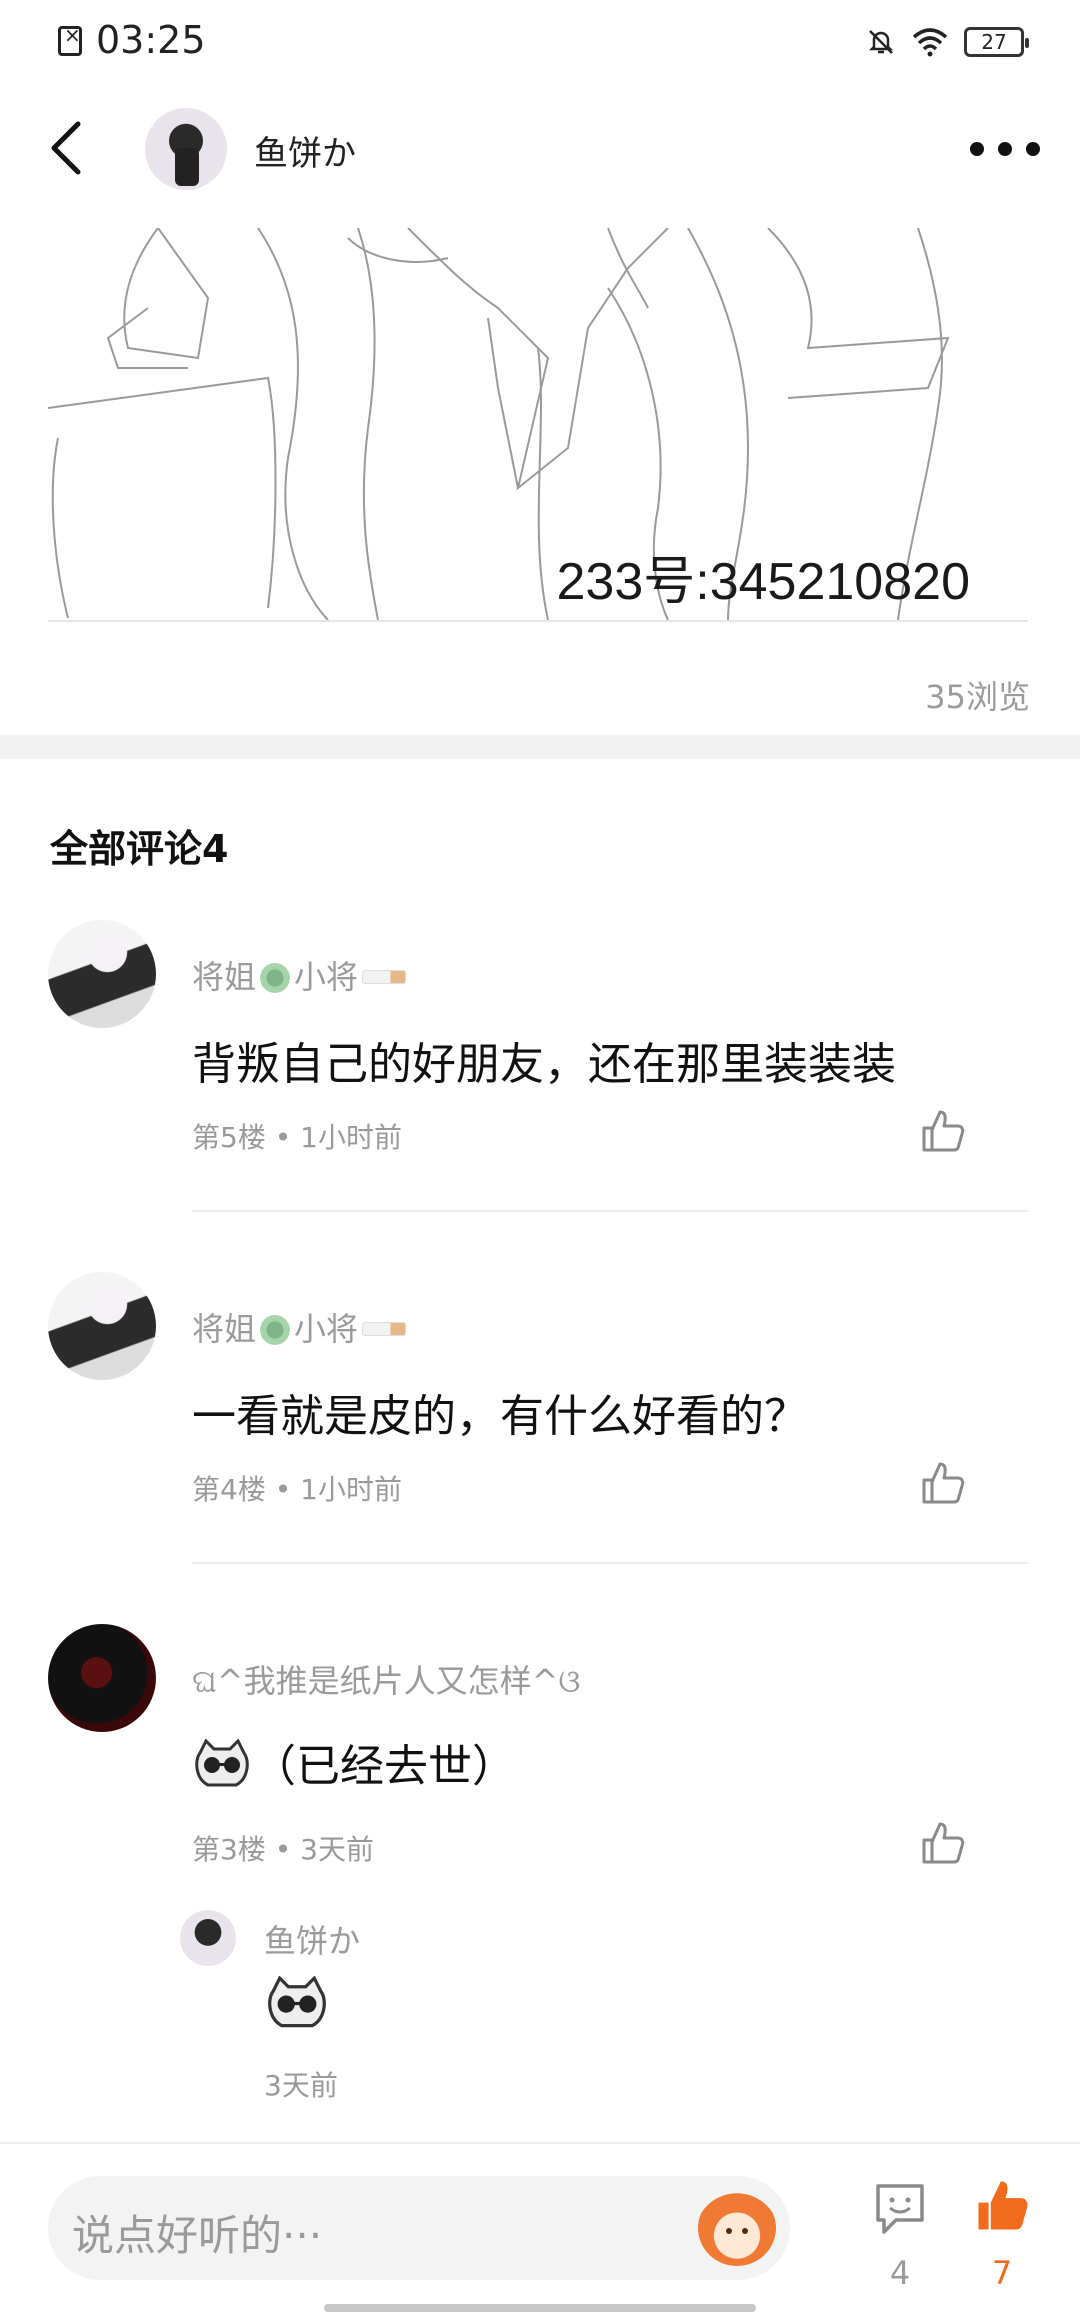 This screenshot has height=2316, width=1080. I want to click on battery-icon: 27, so click(996, 42).